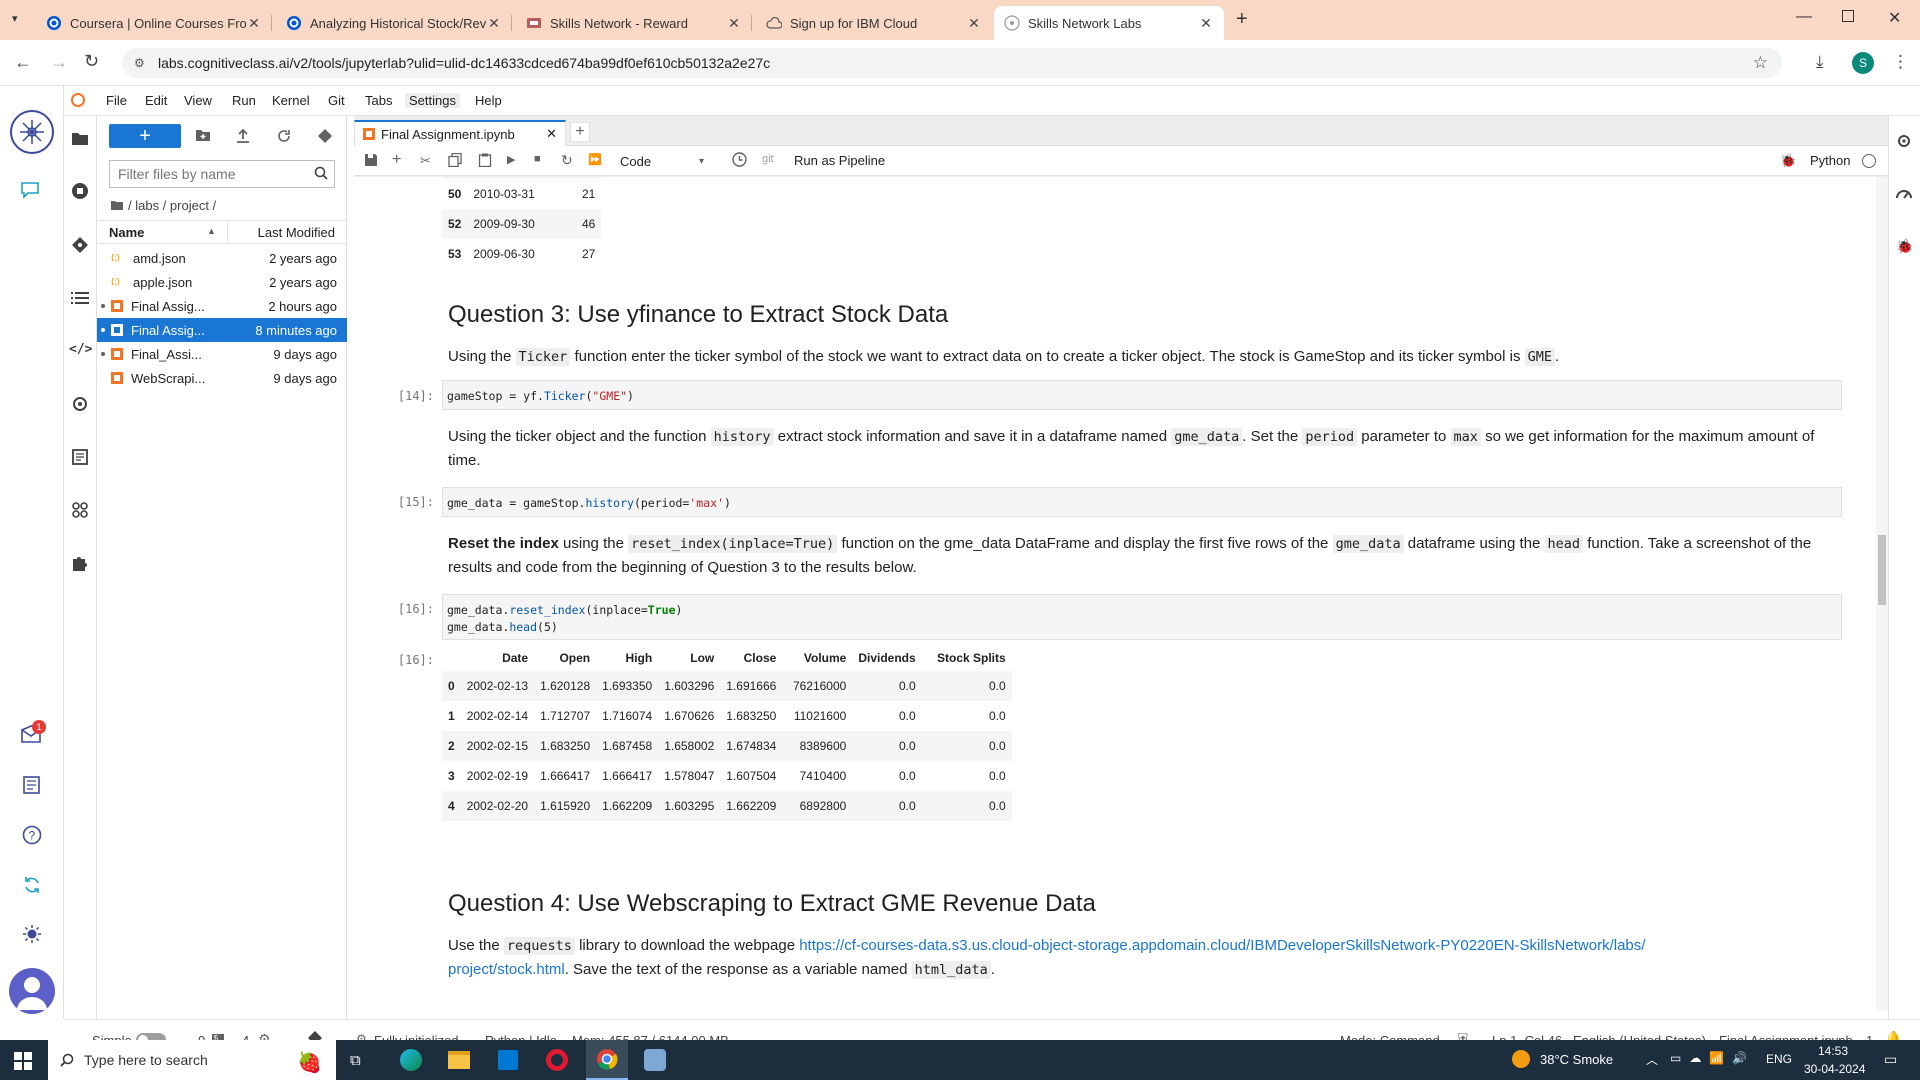 Image resolution: width=1920 pixels, height=1080 pixels. I want to click on metadata-icon, so click(81, 458).